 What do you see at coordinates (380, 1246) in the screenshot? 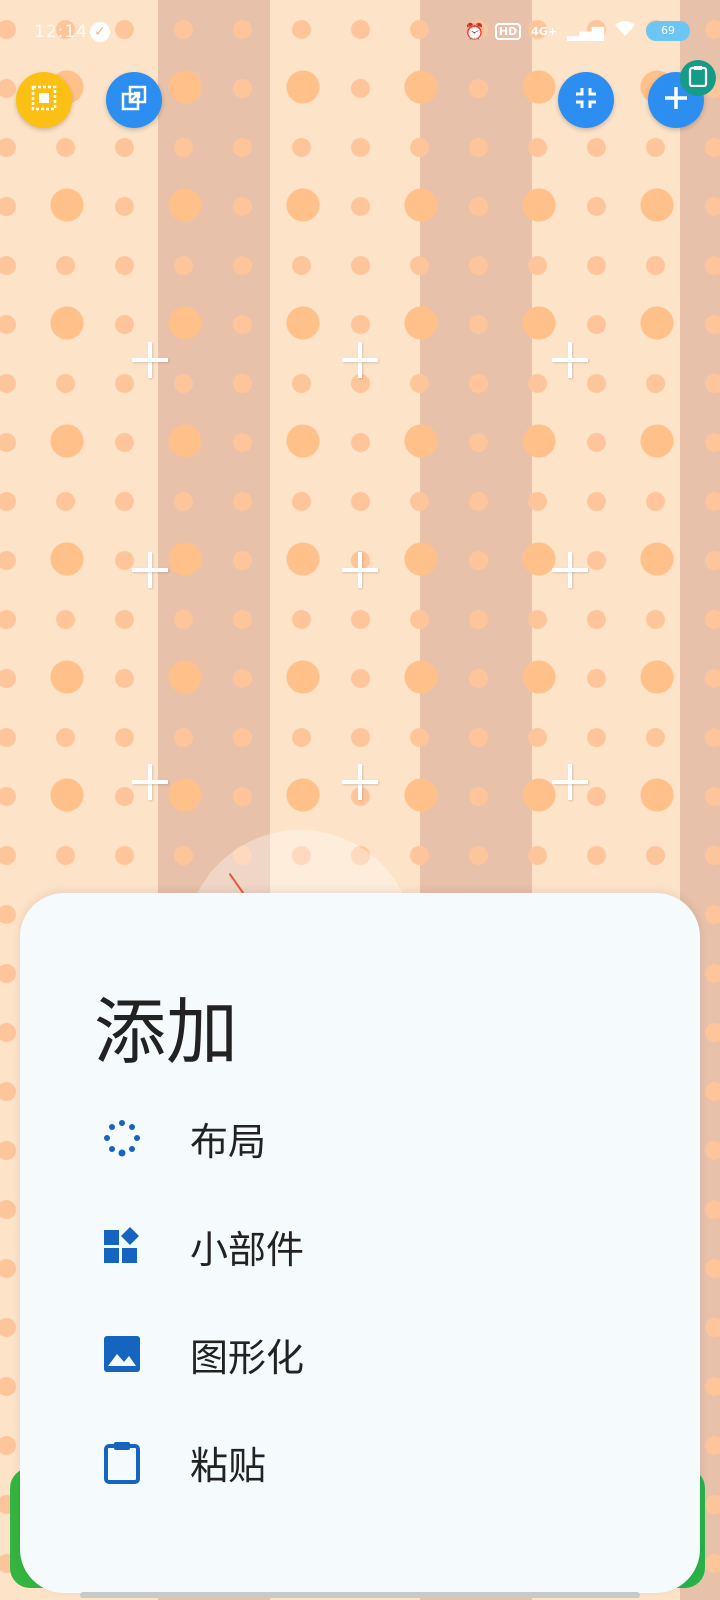
I see `menu-item-widget: 小部件` at bounding box center [380, 1246].